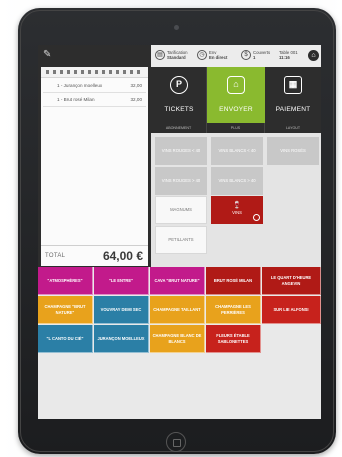  I want to click on product-button: CHAMPAGNE "BRUT NATURE", so click(65, 310).